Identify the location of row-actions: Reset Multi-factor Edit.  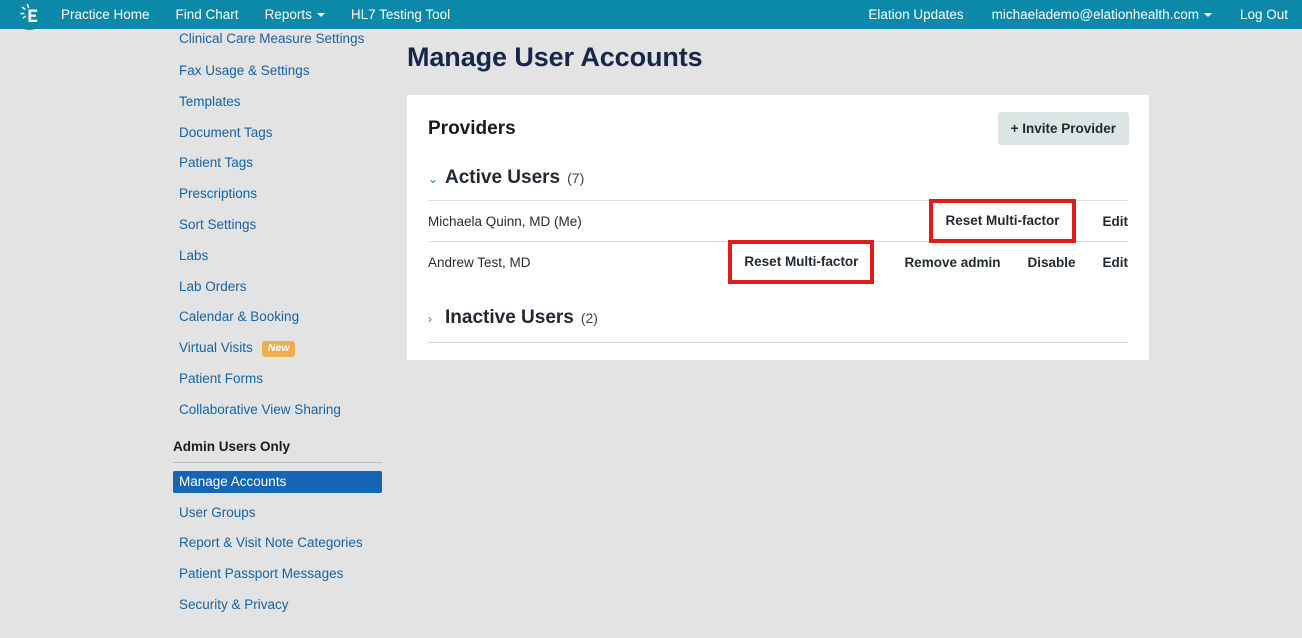
(1022, 221).